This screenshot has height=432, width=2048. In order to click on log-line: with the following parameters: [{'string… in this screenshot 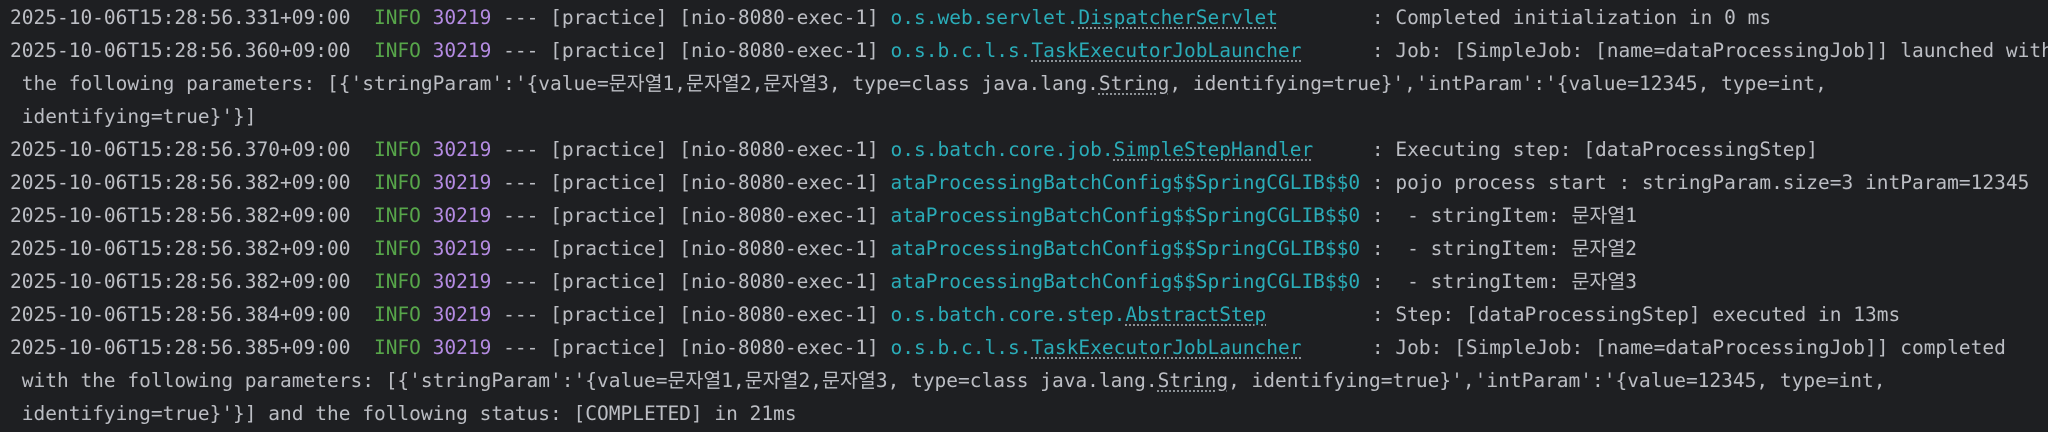, I will do `click(1029, 380)`.